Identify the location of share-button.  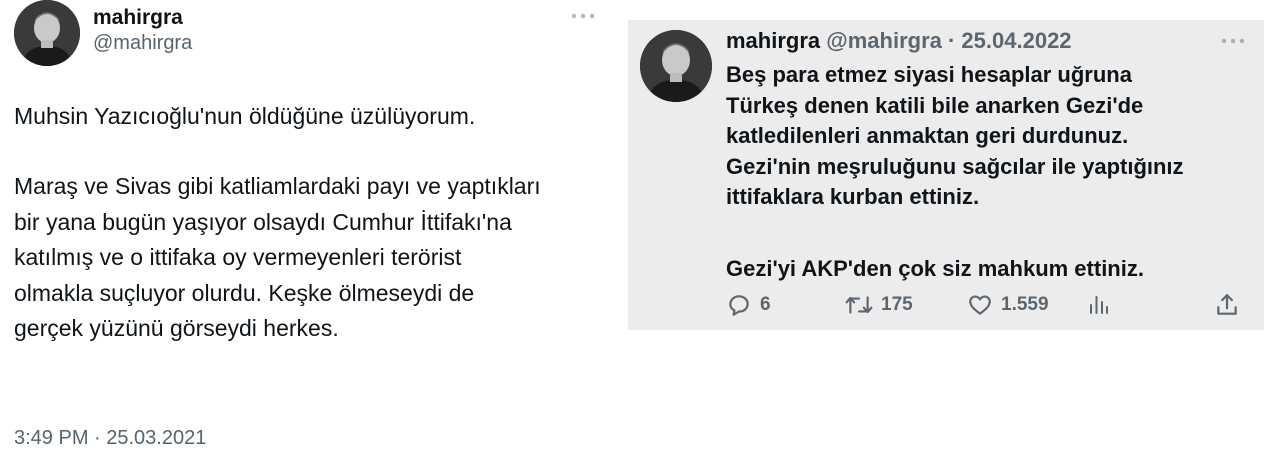
(1227, 305).